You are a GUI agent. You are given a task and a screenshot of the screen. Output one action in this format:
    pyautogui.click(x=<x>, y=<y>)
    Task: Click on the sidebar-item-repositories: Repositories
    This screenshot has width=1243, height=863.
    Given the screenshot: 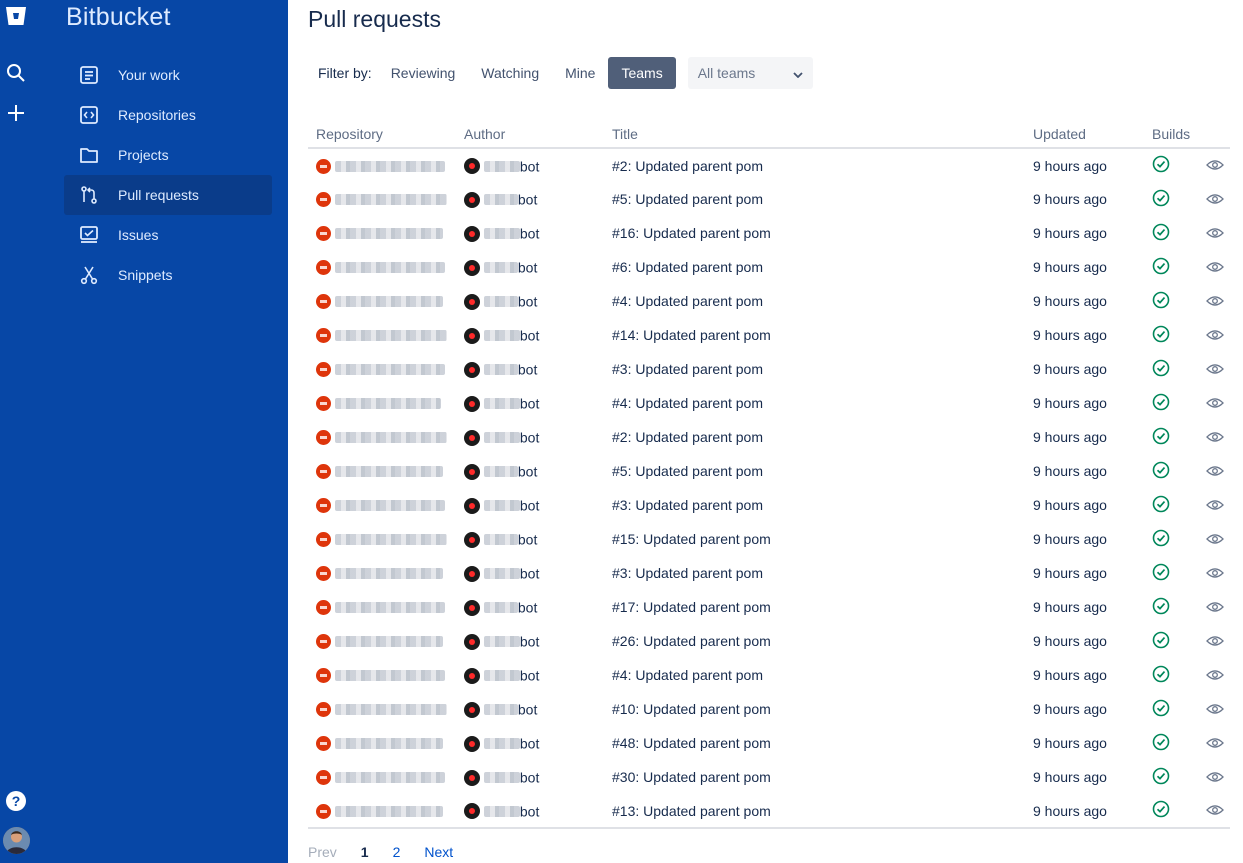 What is the action you would take?
    pyautogui.click(x=168, y=115)
    